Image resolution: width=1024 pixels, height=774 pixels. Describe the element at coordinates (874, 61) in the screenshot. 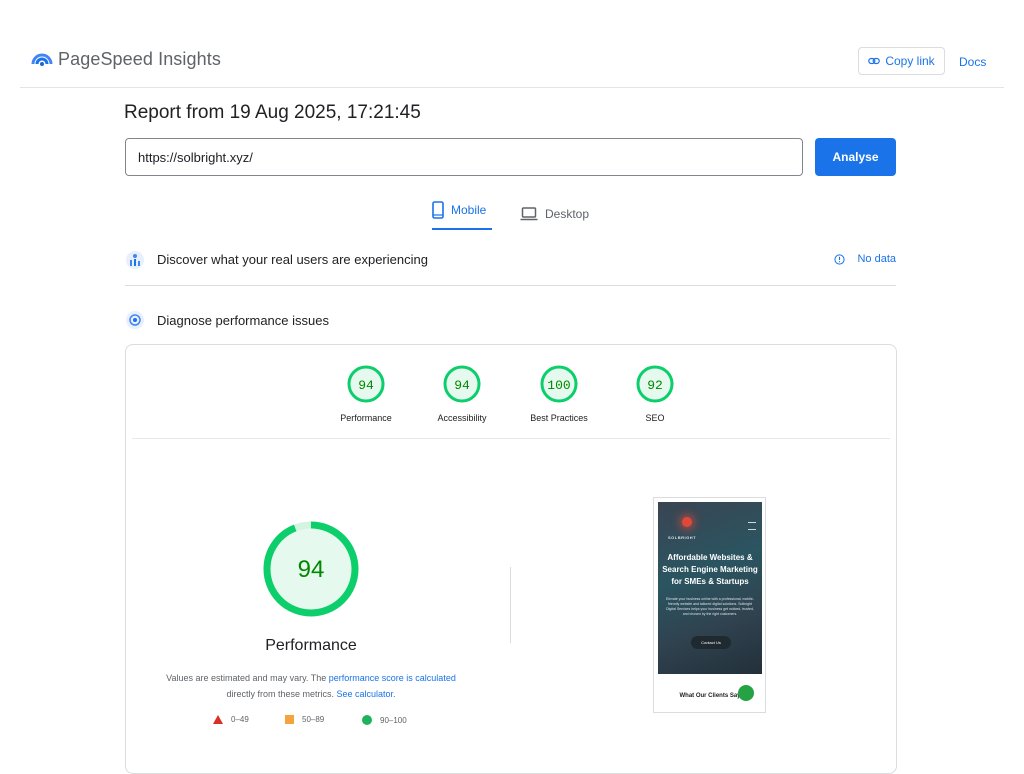

I see `link-icon` at that location.